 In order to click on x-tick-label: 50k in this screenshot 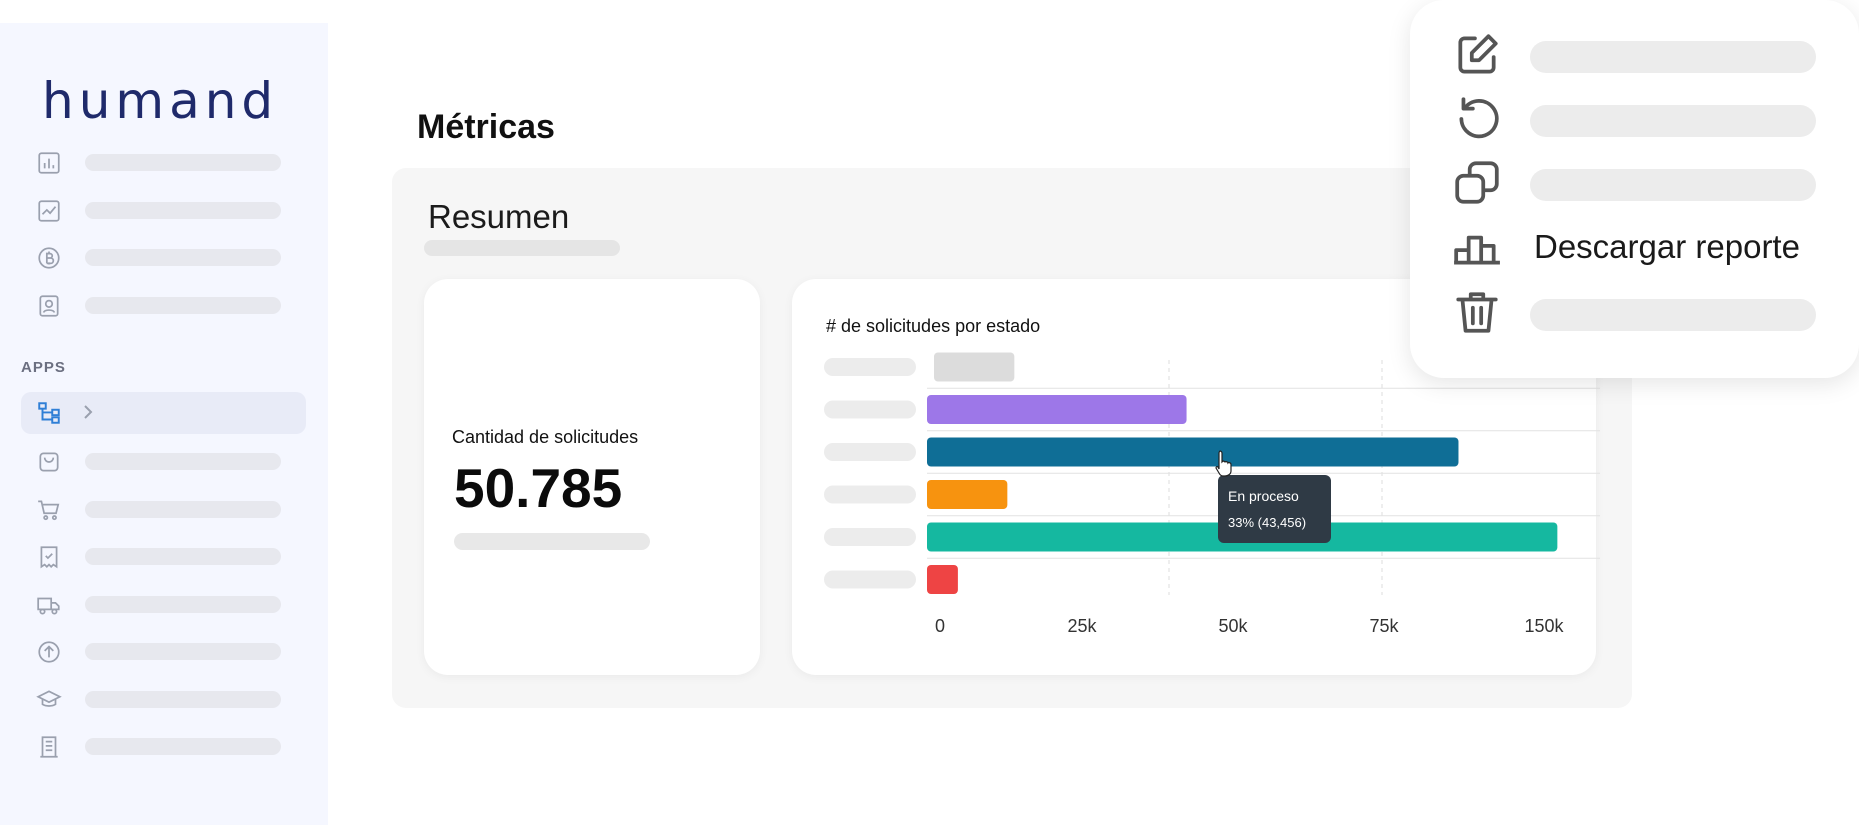, I will do `click(1233, 626)`.